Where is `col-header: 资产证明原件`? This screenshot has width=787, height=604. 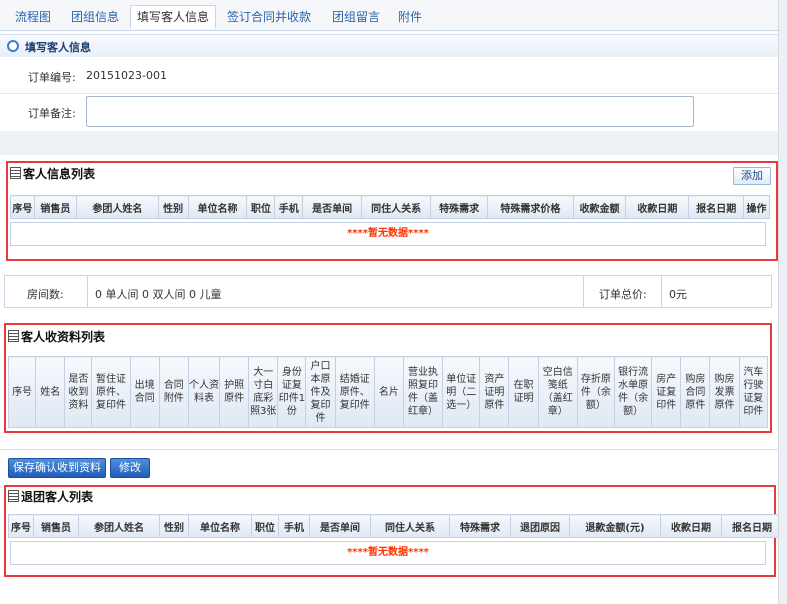 col-header: 资产证明原件 is located at coordinates (494, 392).